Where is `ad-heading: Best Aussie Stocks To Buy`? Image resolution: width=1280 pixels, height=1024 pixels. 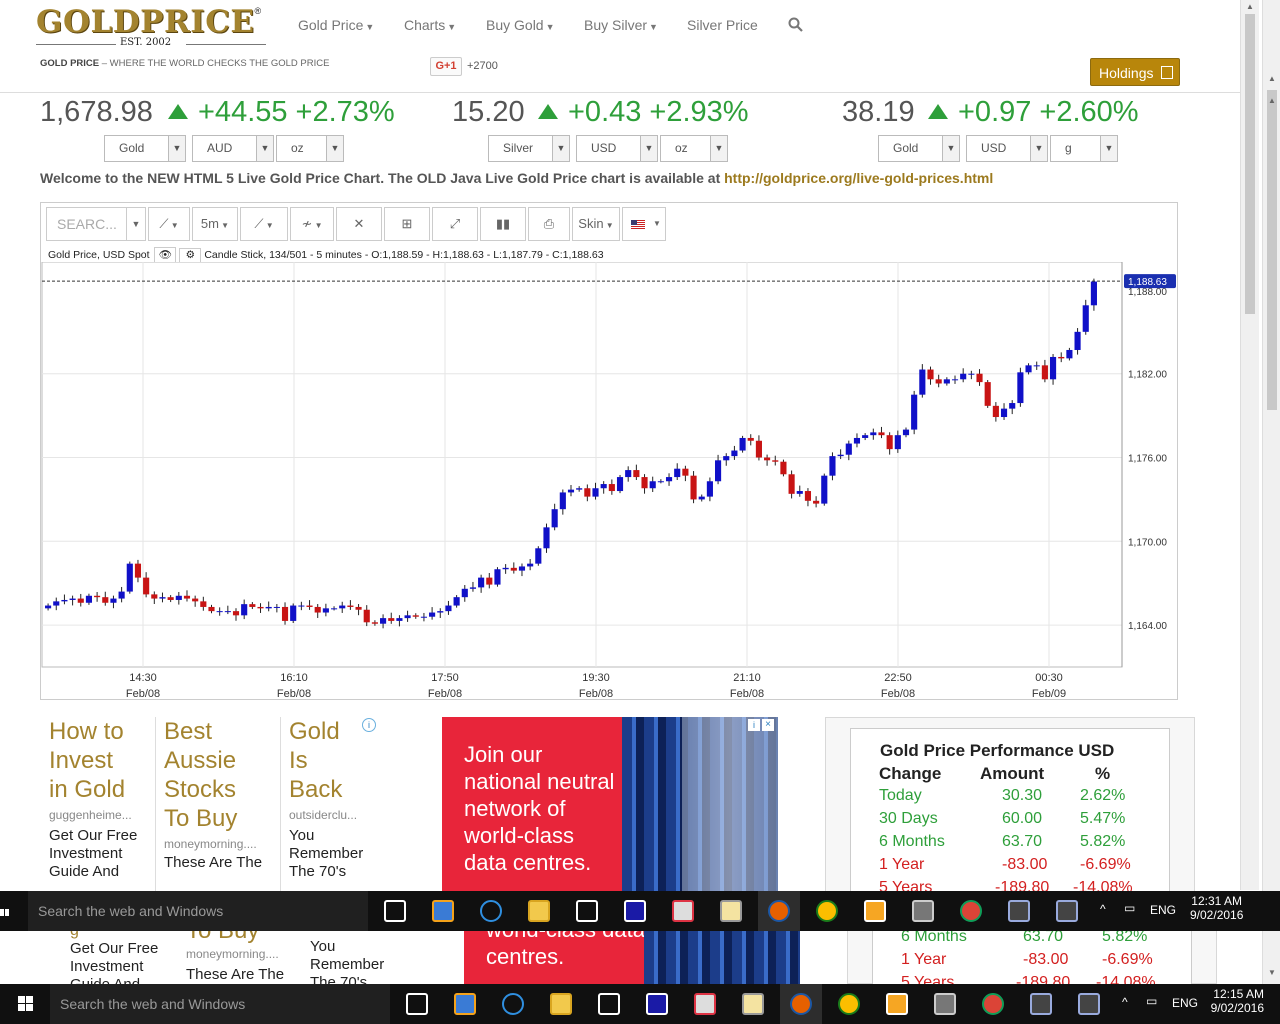 ad-heading: Best Aussie Stocks To Buy is located at coordinates (220, 775).